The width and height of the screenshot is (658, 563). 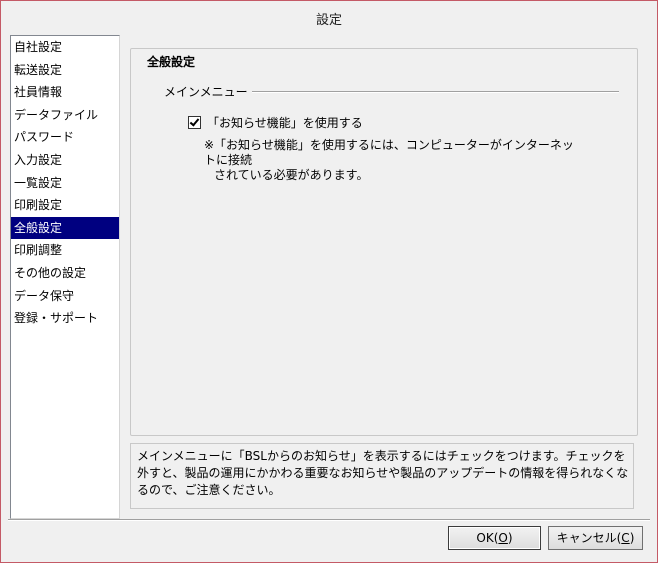 What do you see at coordinates (589, 538) in the screenshot?
I see `cancel-button-label: キャンセル(` at bounding box center [589, 538].